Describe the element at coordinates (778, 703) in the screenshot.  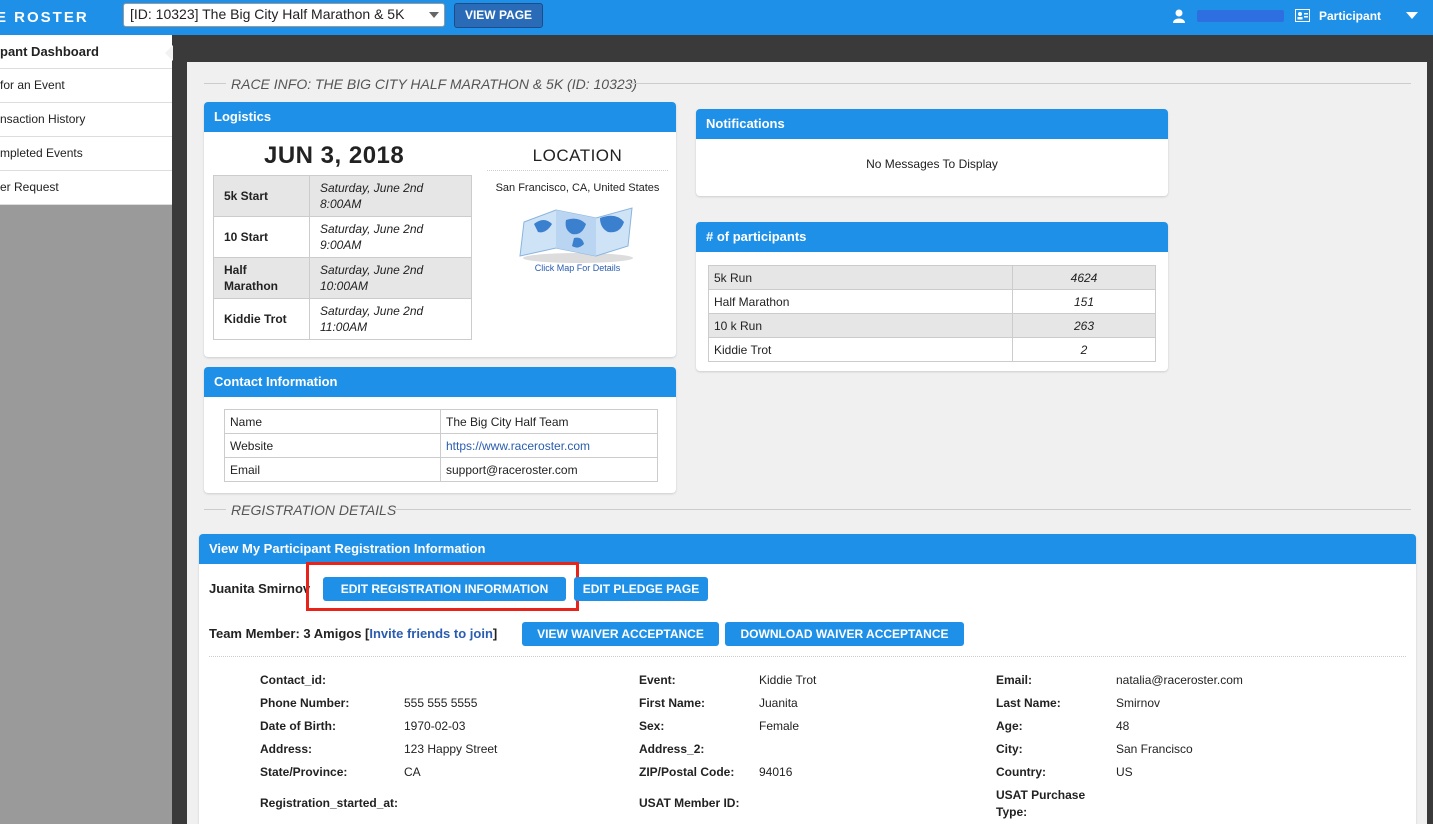
I see `first-name-value: Juanita` at that location.